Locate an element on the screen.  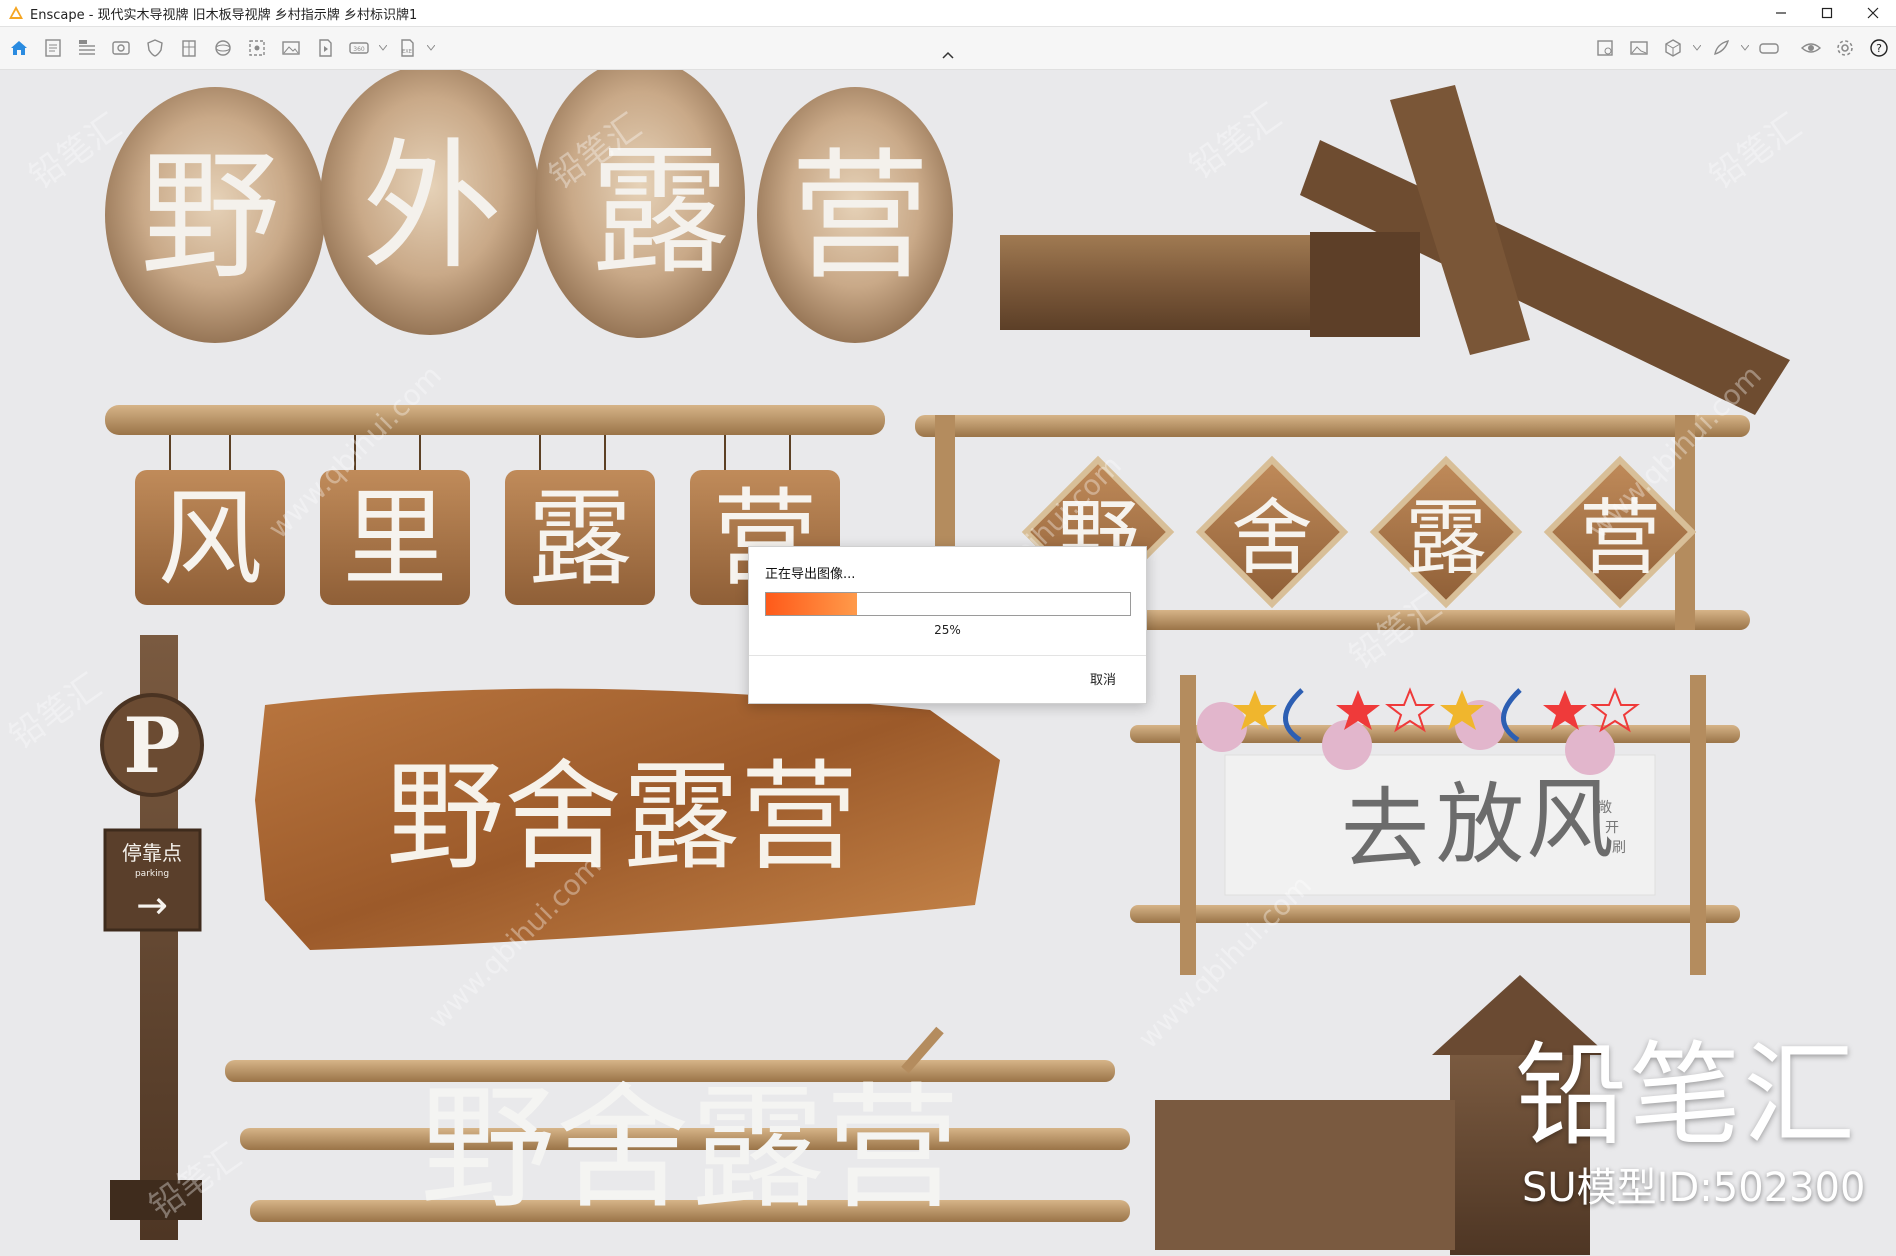
log-block is located at coordinates (1365, 284).